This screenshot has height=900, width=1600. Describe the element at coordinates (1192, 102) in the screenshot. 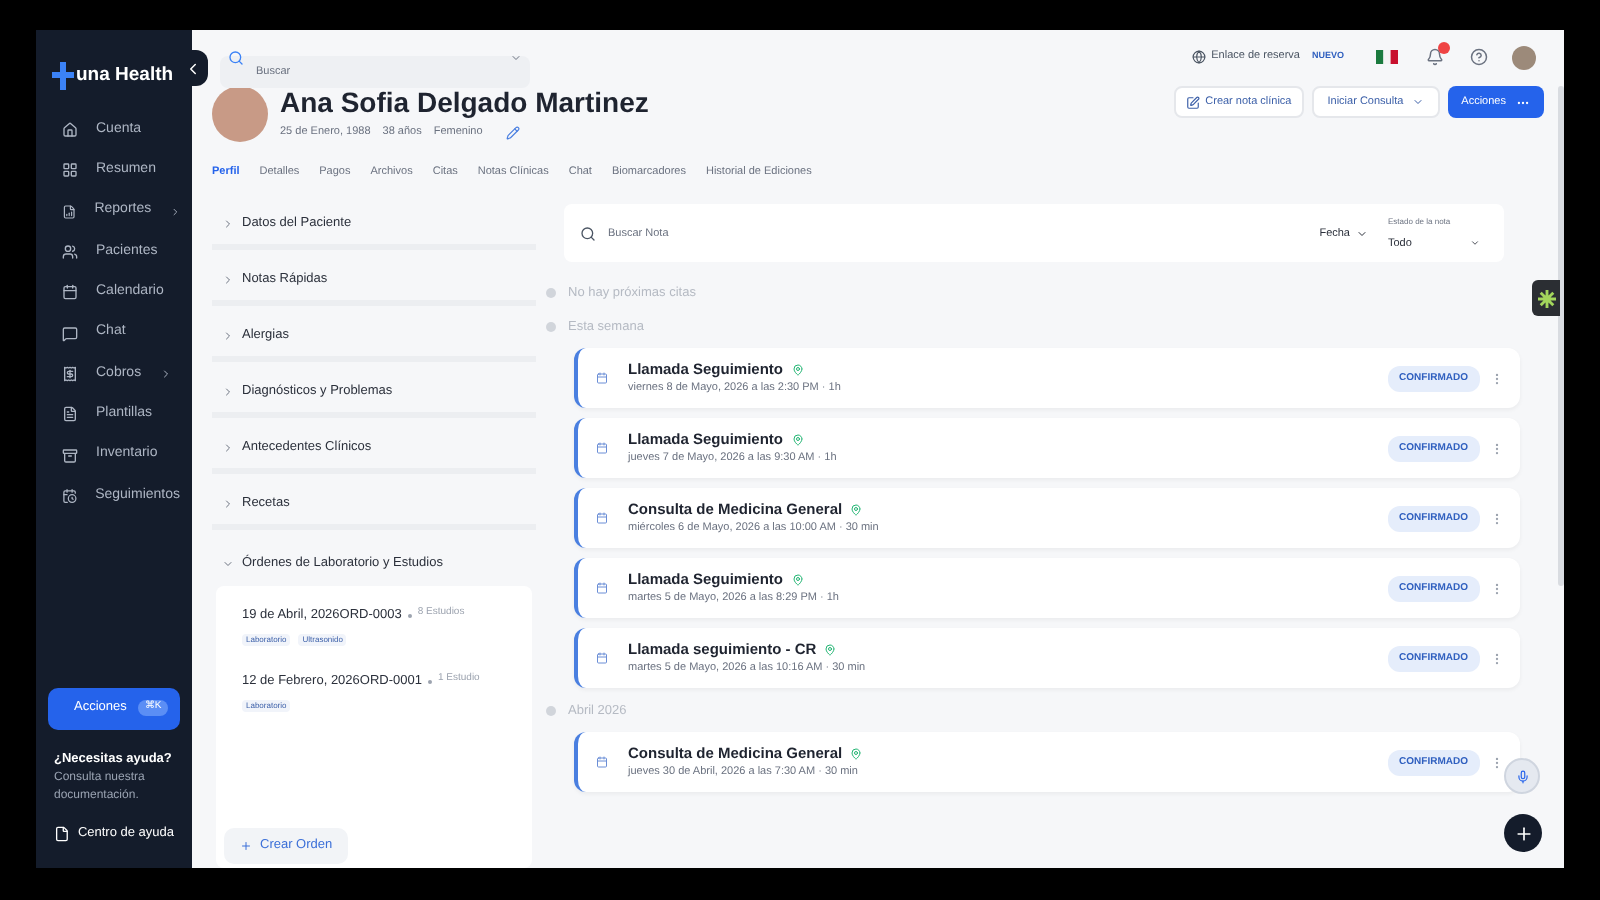

I see `note-edit-icon` at that location.